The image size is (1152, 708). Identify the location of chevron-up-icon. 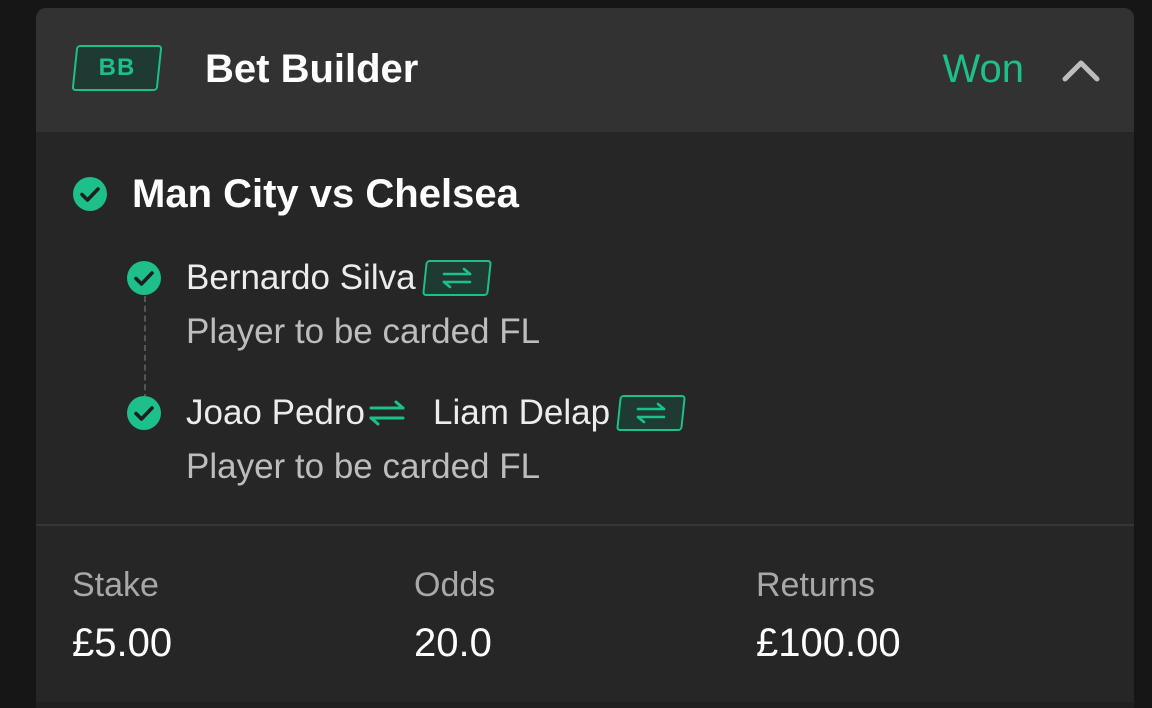
(1081, 70).